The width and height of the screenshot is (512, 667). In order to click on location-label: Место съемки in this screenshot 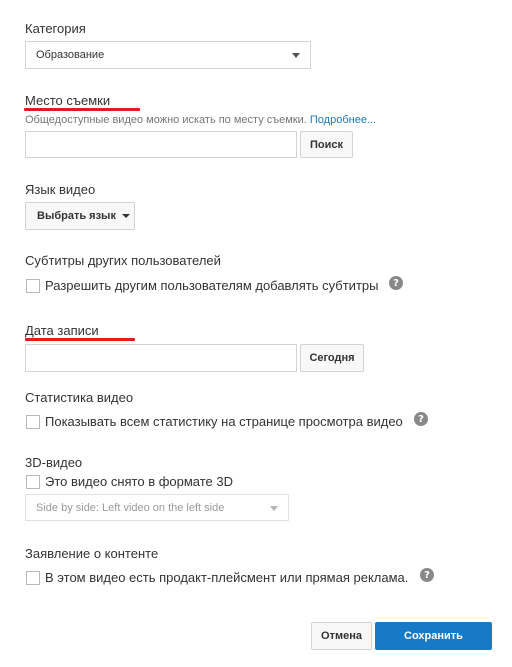, I will do `click(68, 100)`.